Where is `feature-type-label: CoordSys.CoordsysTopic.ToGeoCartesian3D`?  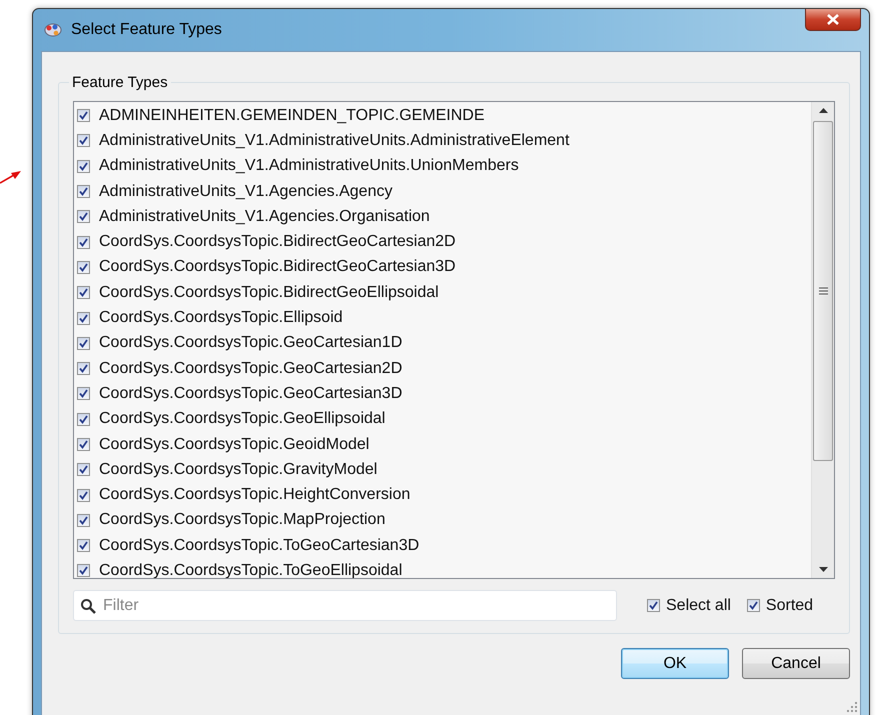
feature-type-label: CoordSys.CoordsysTopic.ToGeoCartesian3D is located at coordinates (259, 545).